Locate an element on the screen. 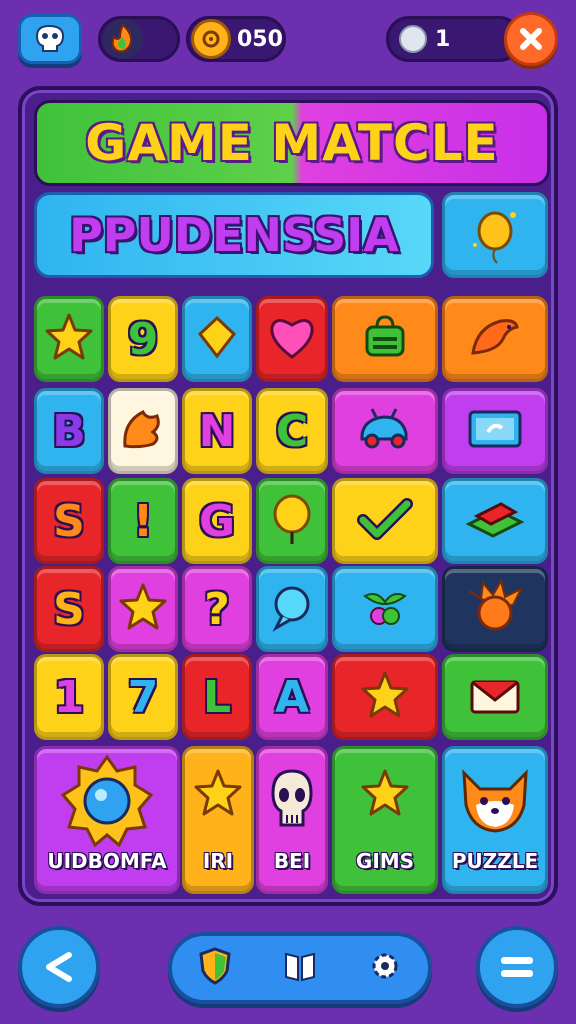 This screenshot has height=1024, width=576. grid-tile: ! is located at coordinates (143, 521).